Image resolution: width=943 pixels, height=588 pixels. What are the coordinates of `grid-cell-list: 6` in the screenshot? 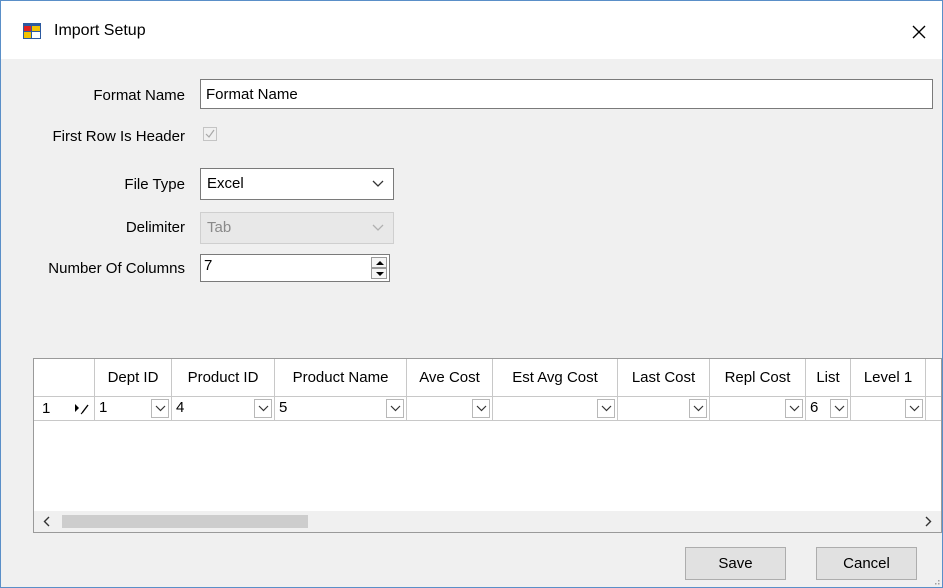 It's located at (828, 409).